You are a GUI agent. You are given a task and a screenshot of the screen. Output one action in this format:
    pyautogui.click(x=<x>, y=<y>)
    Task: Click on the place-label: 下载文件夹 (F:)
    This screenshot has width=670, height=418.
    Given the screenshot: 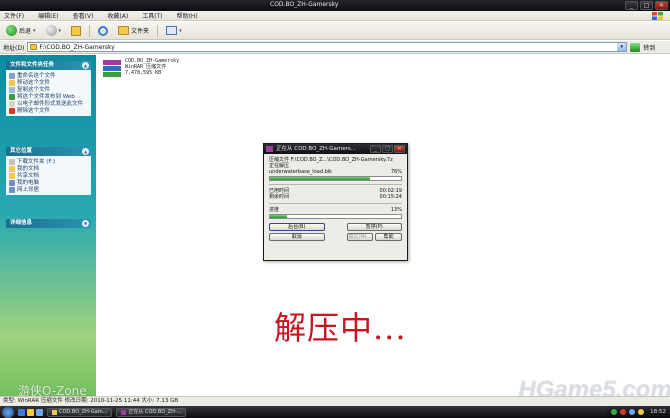 What is the action you would take?
    pyautogui.click(x=36, y=161)
    